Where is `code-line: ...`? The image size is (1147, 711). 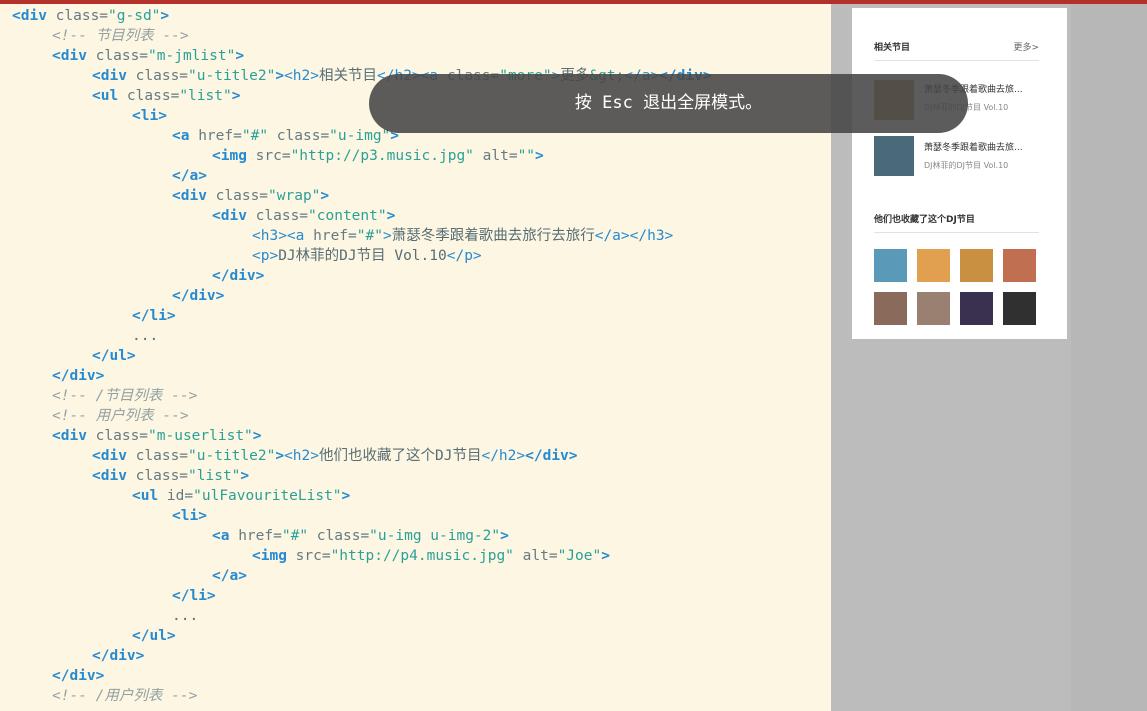
code-line: ... is located at coordinates (145, 336).